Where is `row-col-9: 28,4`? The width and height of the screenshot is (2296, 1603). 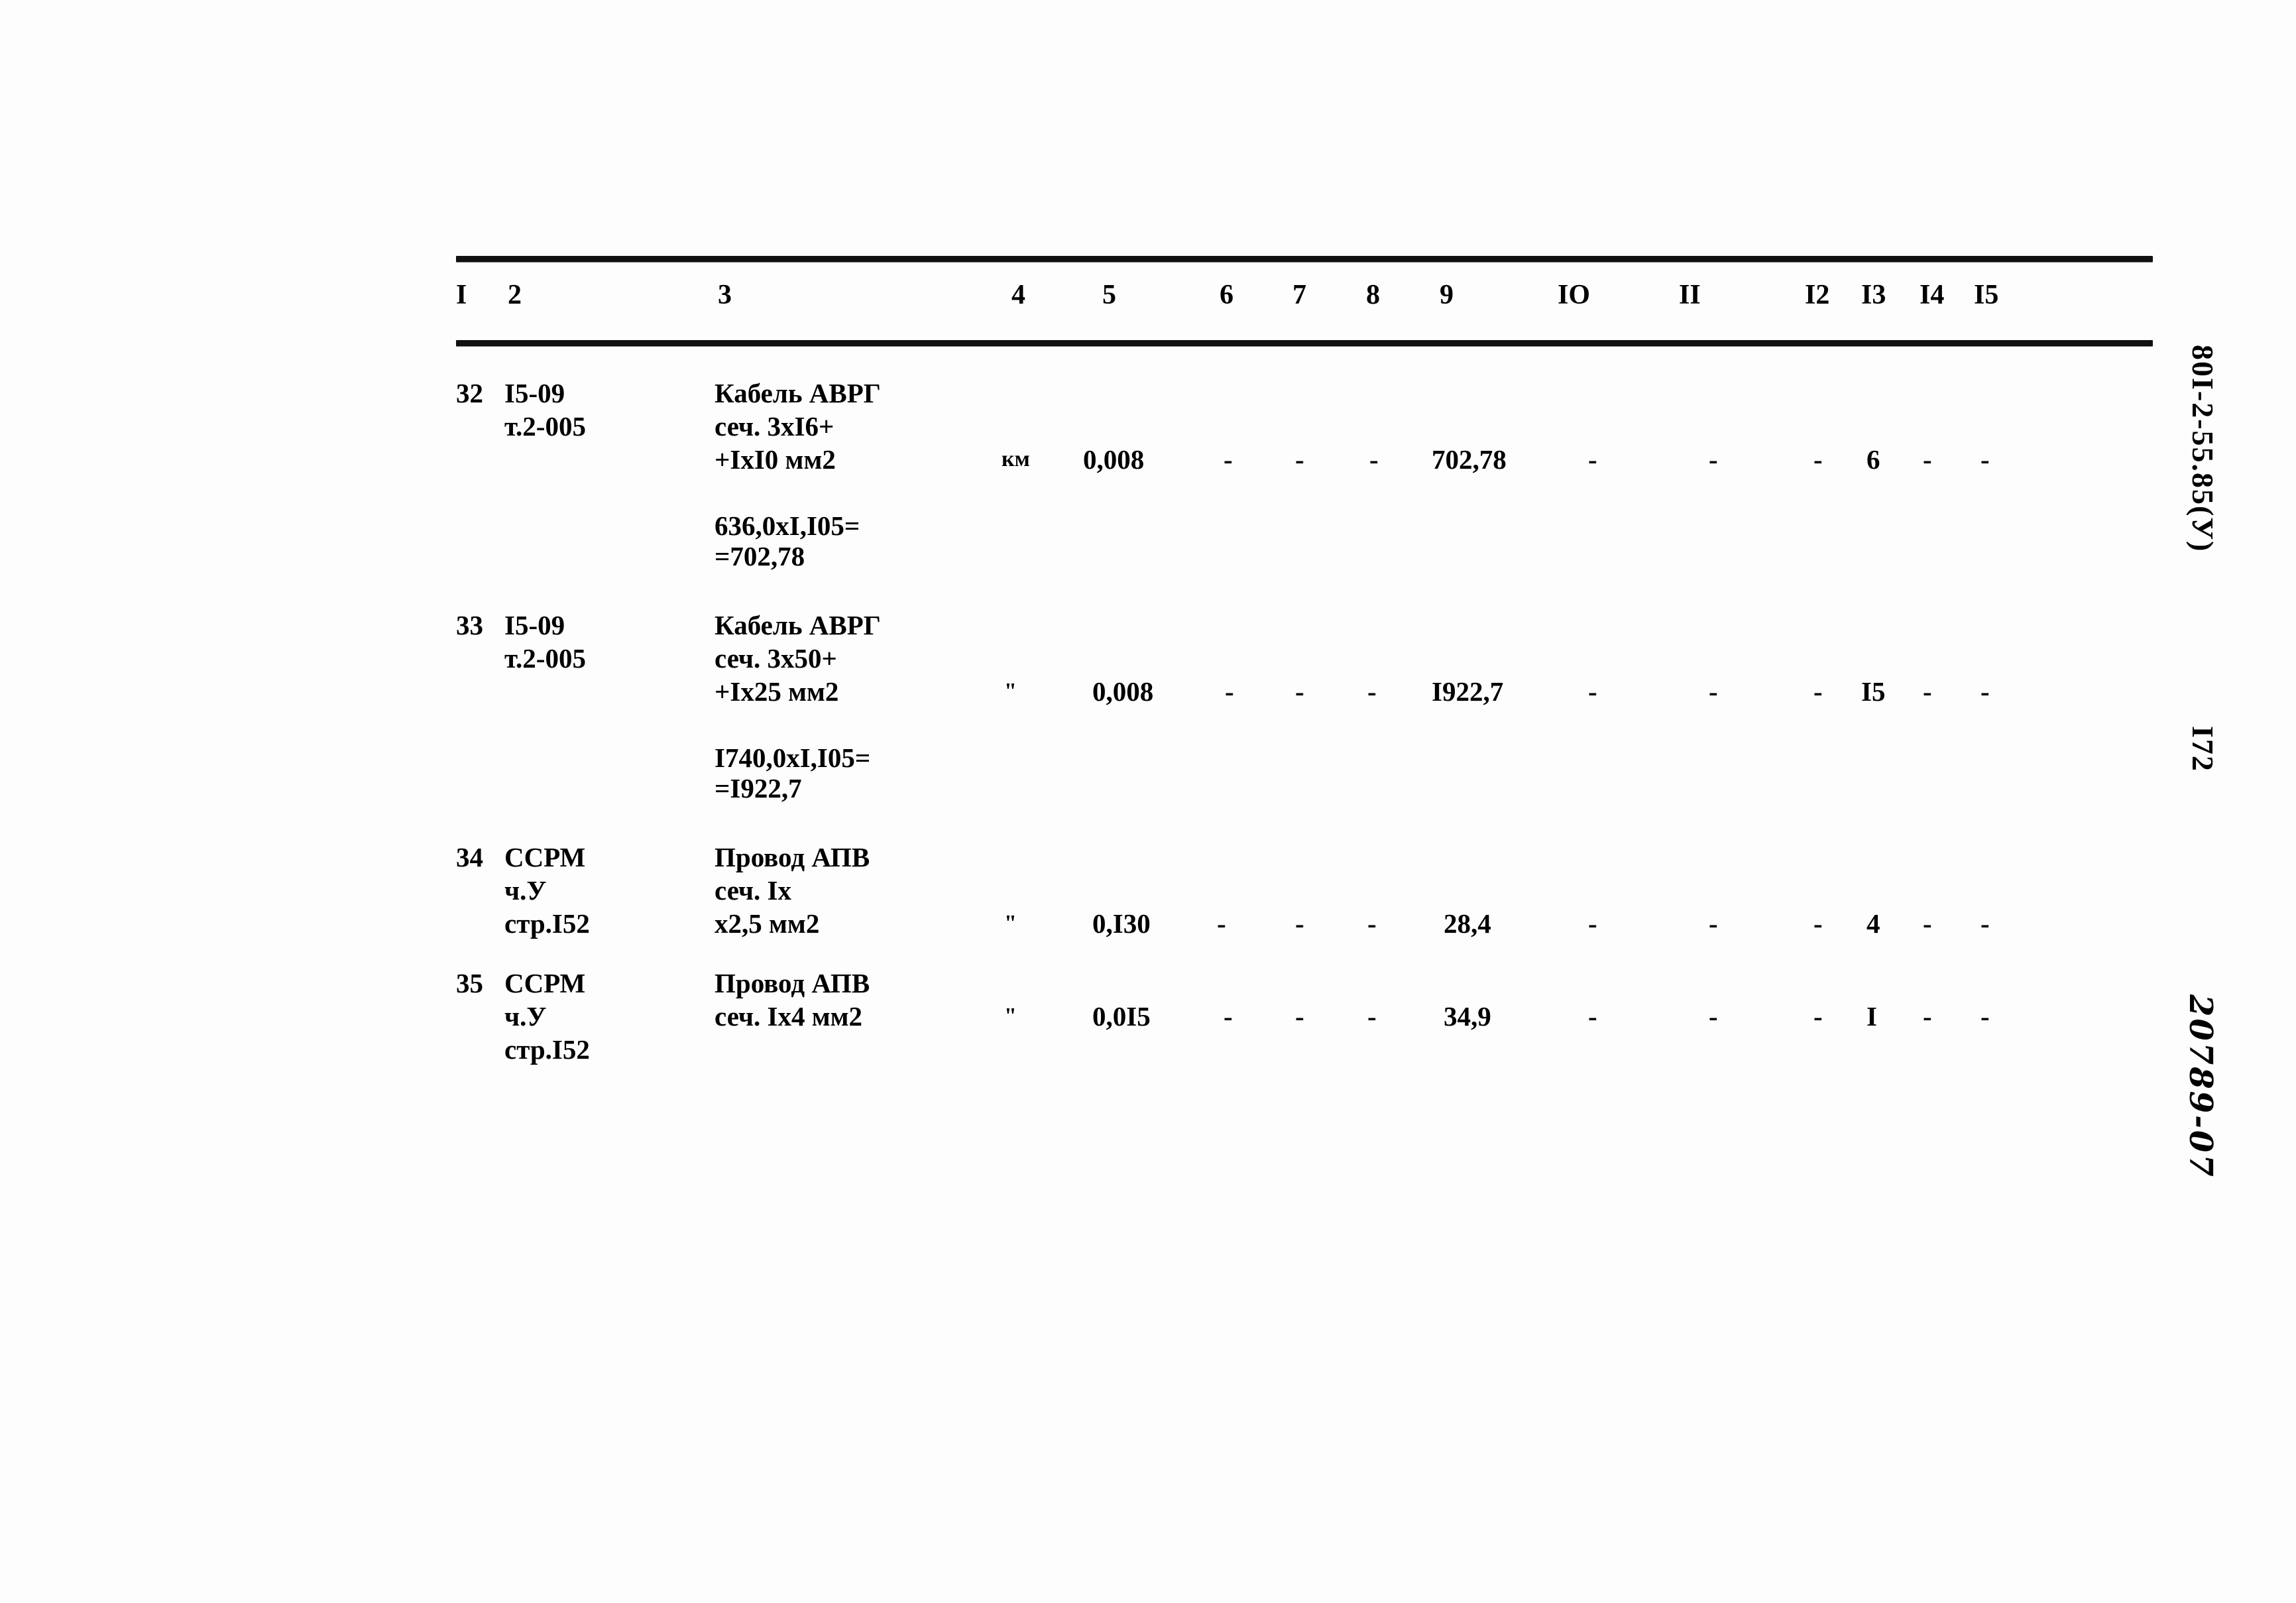
row-col-9: 28,4 is located at coordinates (1467, 923).